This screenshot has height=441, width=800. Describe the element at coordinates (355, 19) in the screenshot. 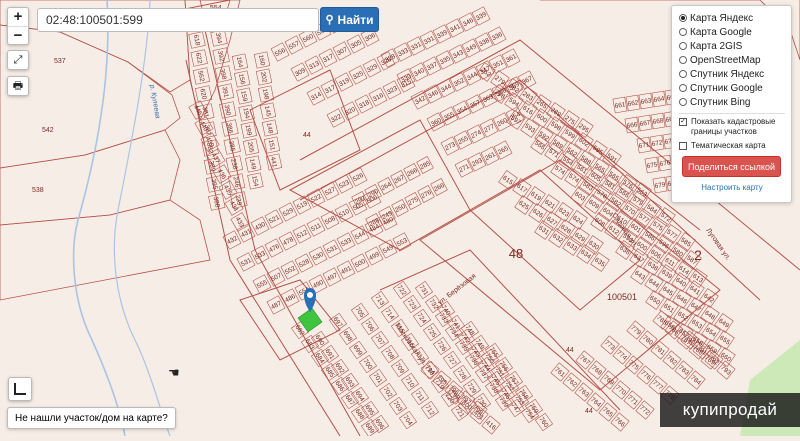

I see `search-button-label: Найти` at that location.